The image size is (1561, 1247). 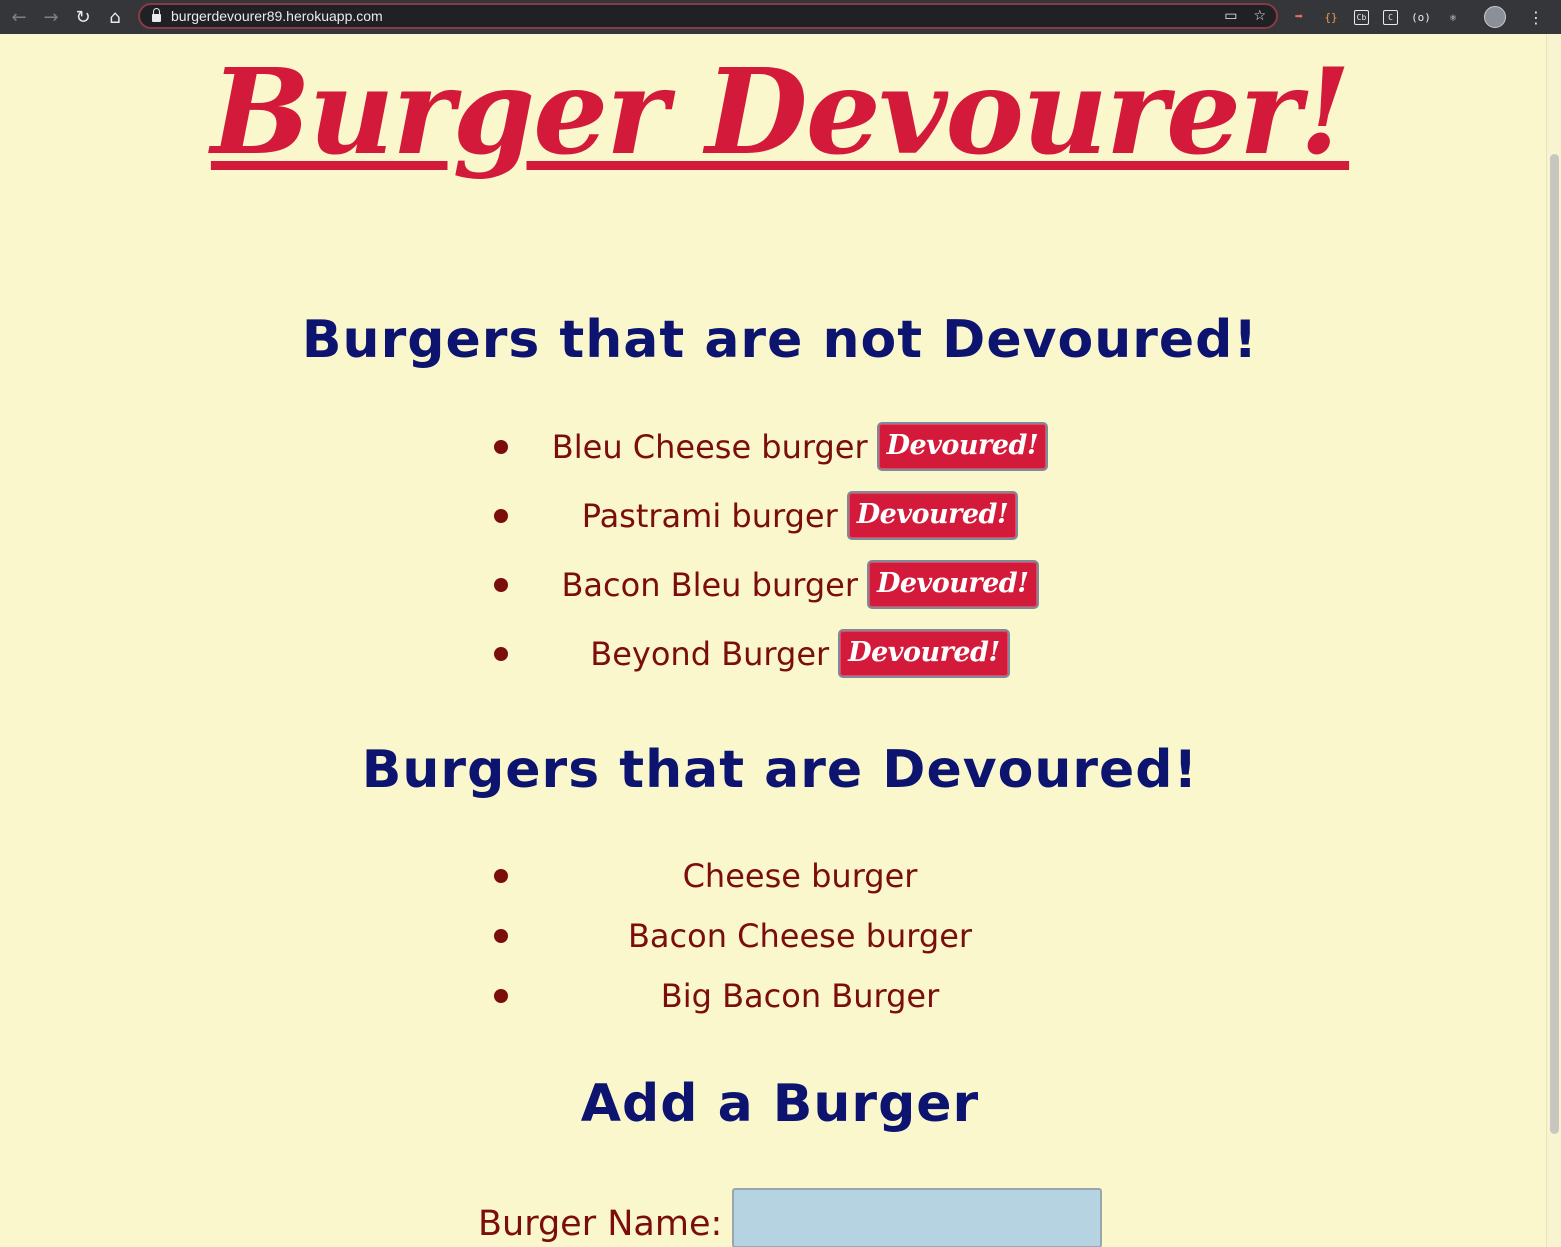 I want to click on cast-icon: ▭, so click(x=1230, y=16).